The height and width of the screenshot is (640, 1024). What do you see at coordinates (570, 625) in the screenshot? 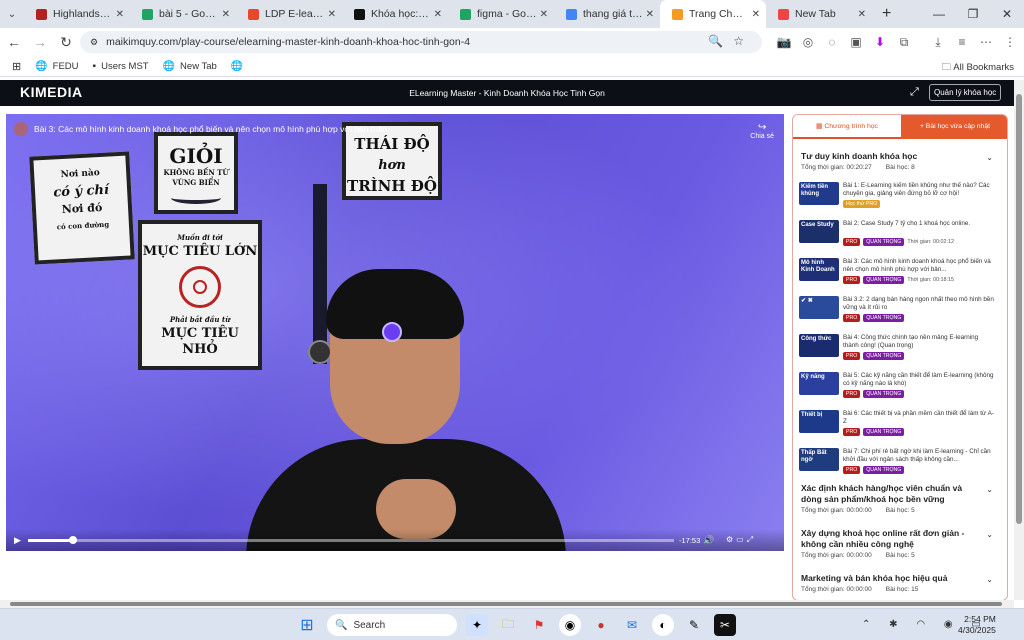
I see `chrome-icon: ◉` at bounding box center [570, 625].